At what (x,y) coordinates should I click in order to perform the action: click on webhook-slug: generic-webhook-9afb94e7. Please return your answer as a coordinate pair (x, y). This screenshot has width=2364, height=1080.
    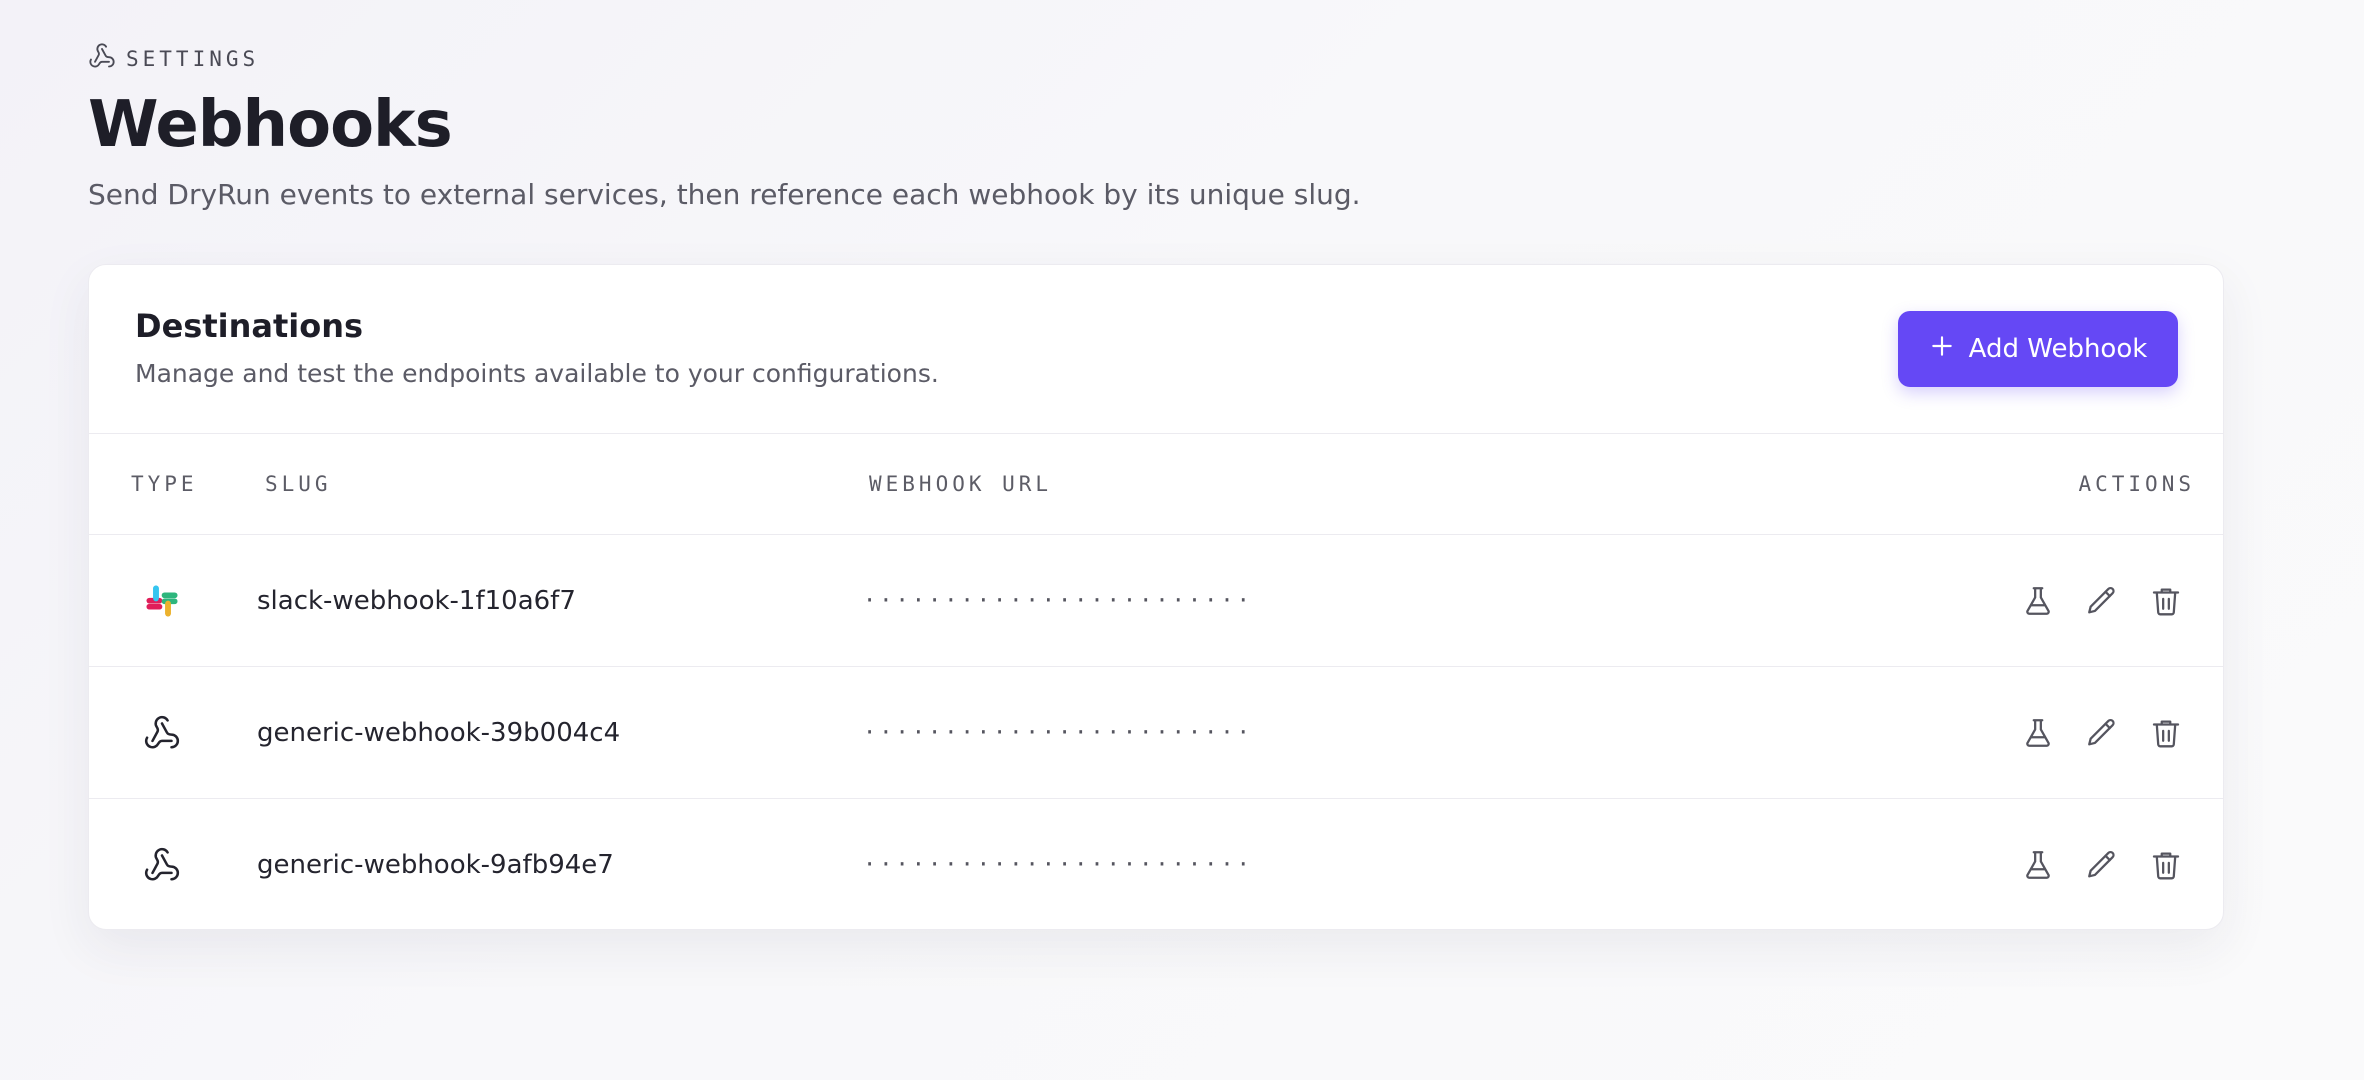
    Looking at the image, I should click on (435, 864).